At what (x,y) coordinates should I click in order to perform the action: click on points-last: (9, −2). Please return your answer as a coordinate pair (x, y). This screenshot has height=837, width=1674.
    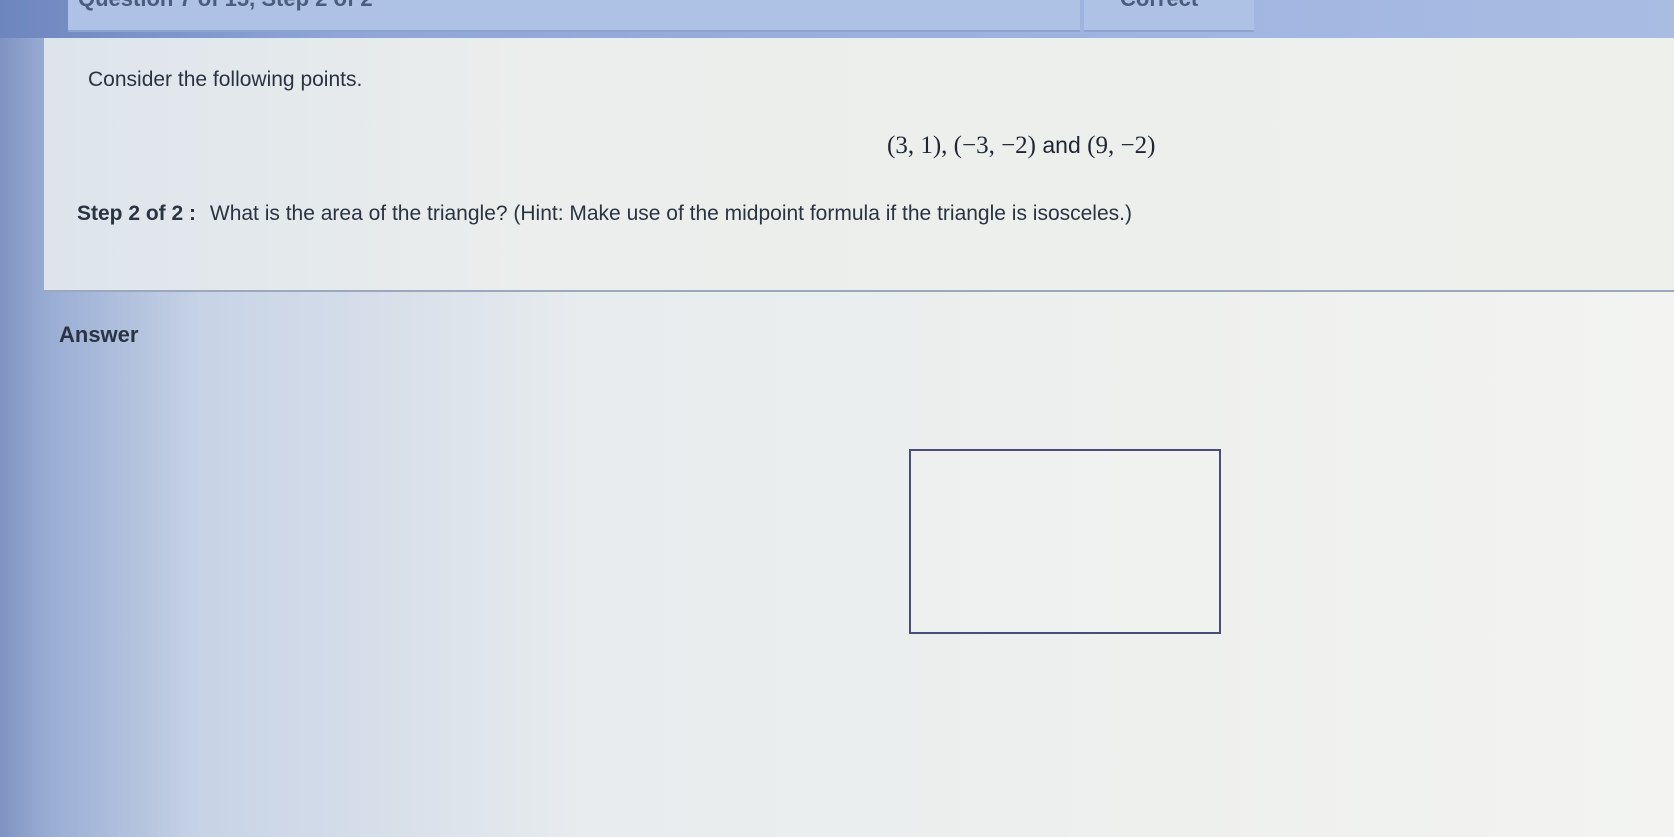
    Looking at the image, I should click on (1121, 145).